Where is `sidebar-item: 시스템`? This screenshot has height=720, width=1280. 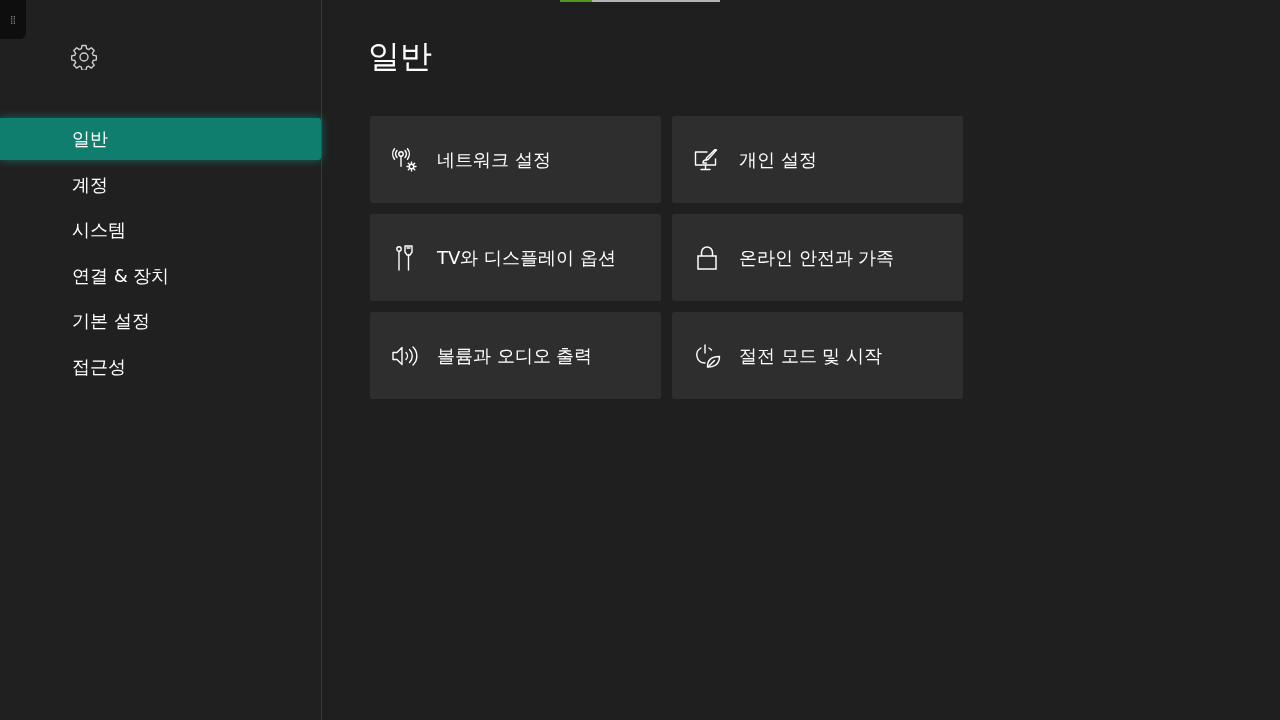
sidebar-item: 시스템 is located at coordinates (160, 230).